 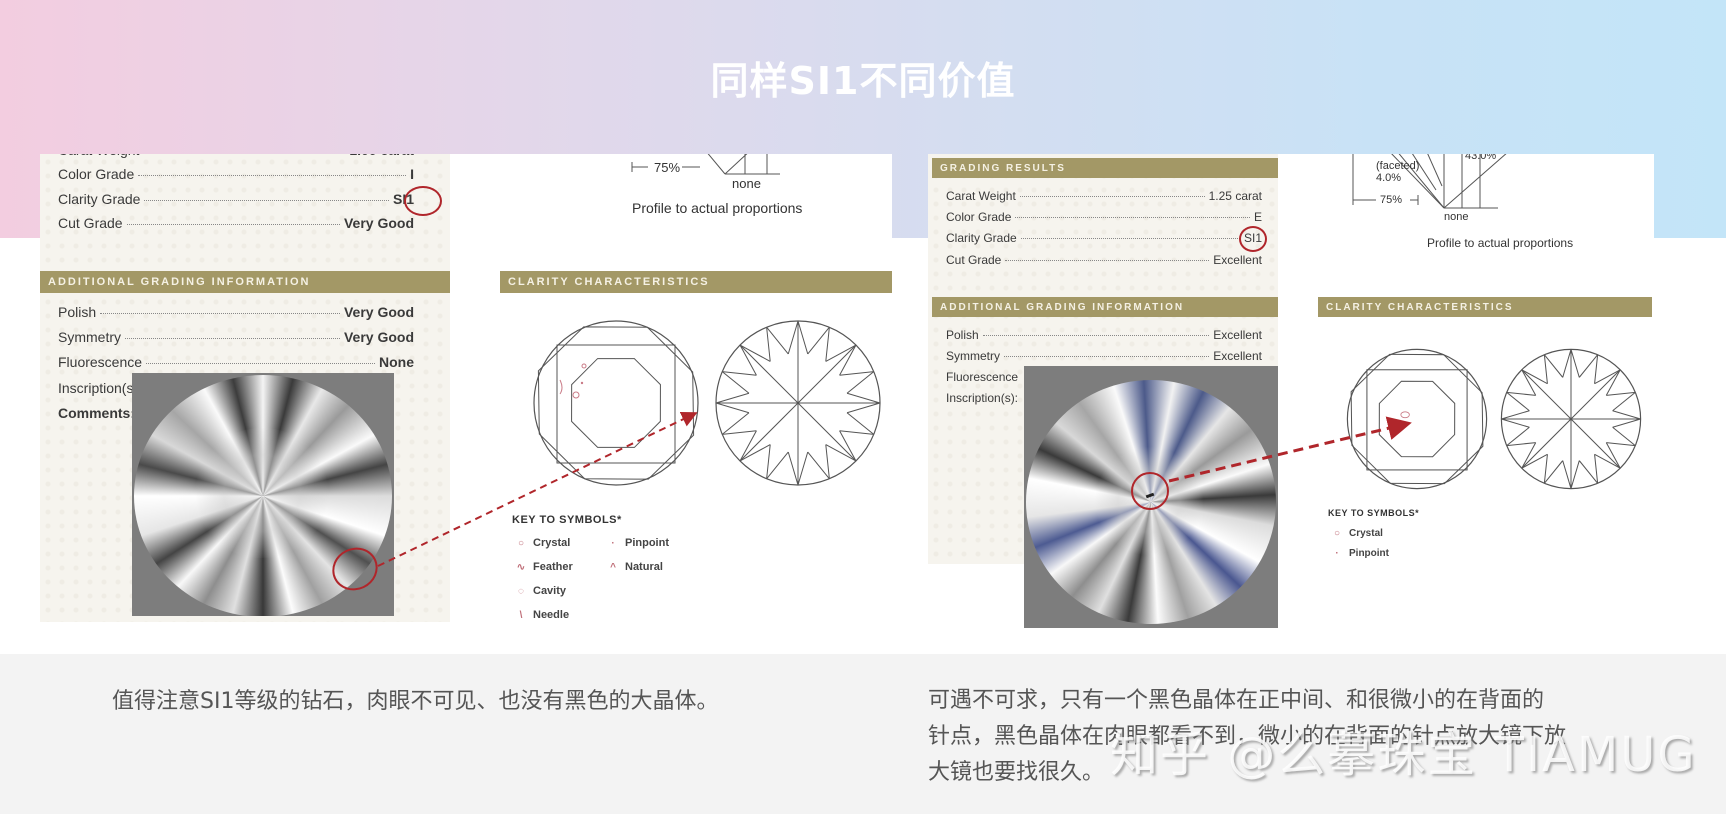 What do you see at coordinates (863, 81) in the screenshot?
I see `page-title: 同样SI1不同价值` at bounding box center [863, 81].